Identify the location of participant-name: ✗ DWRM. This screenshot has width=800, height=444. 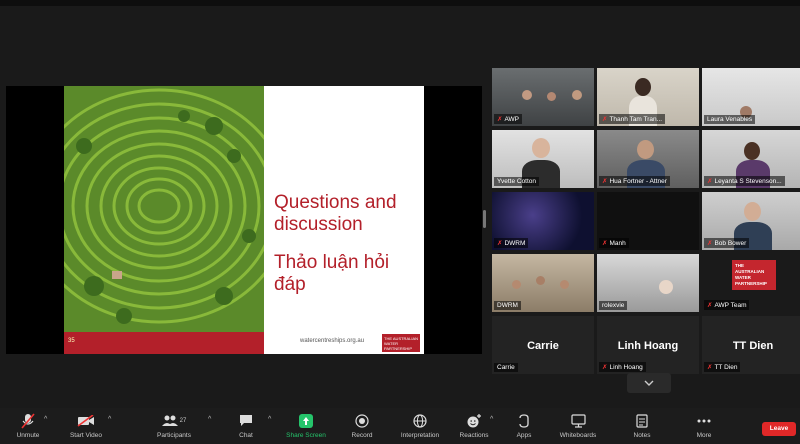
(511, 243).